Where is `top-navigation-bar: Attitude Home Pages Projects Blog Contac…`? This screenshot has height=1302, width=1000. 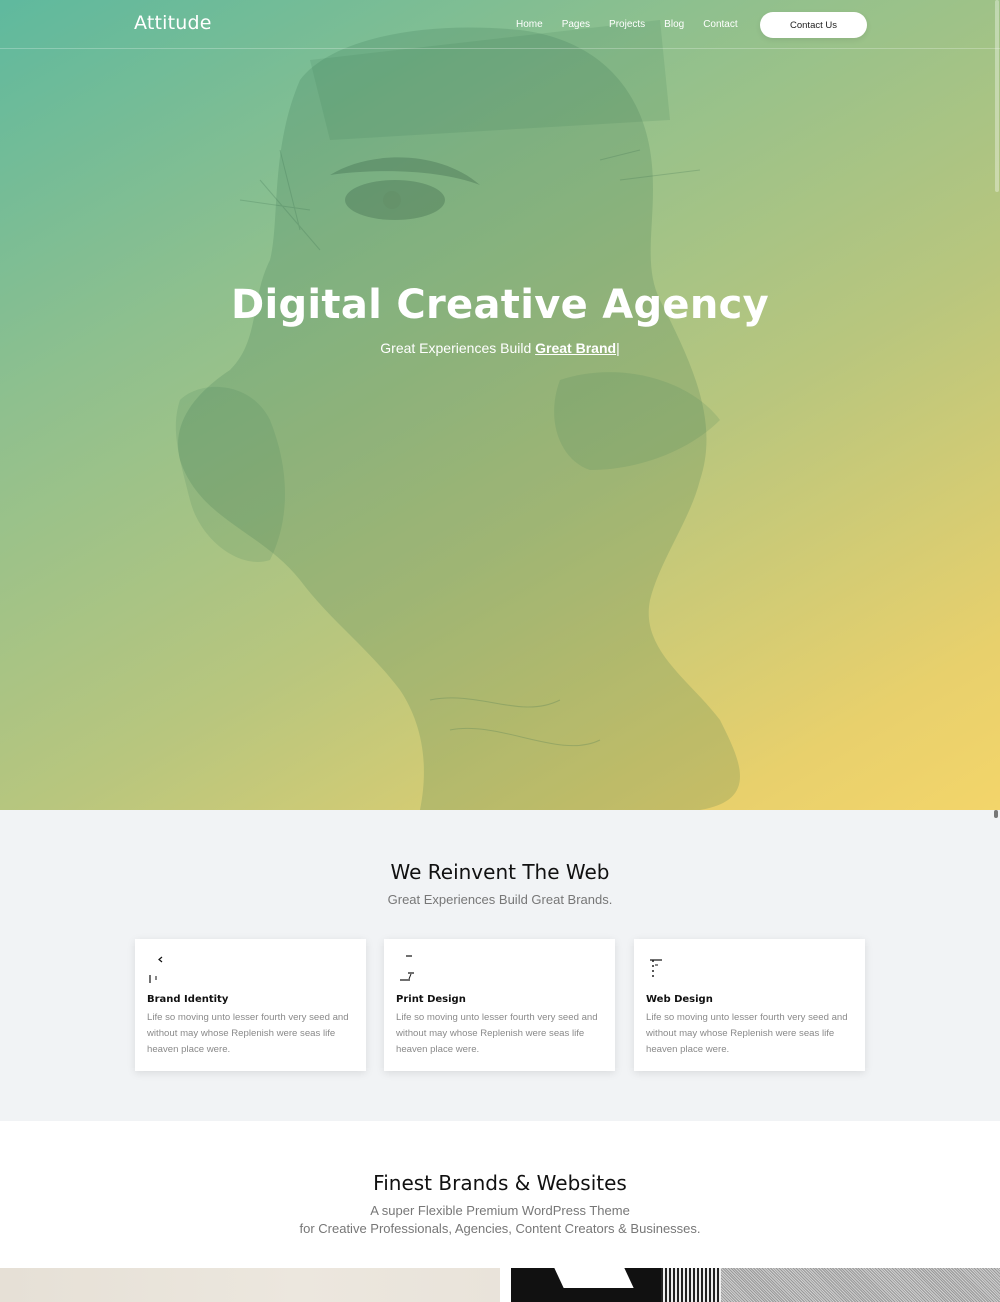
top-navigation-bar: Attitude Home Pages Projects Blog Contac… is located at coordinates (500, 24).